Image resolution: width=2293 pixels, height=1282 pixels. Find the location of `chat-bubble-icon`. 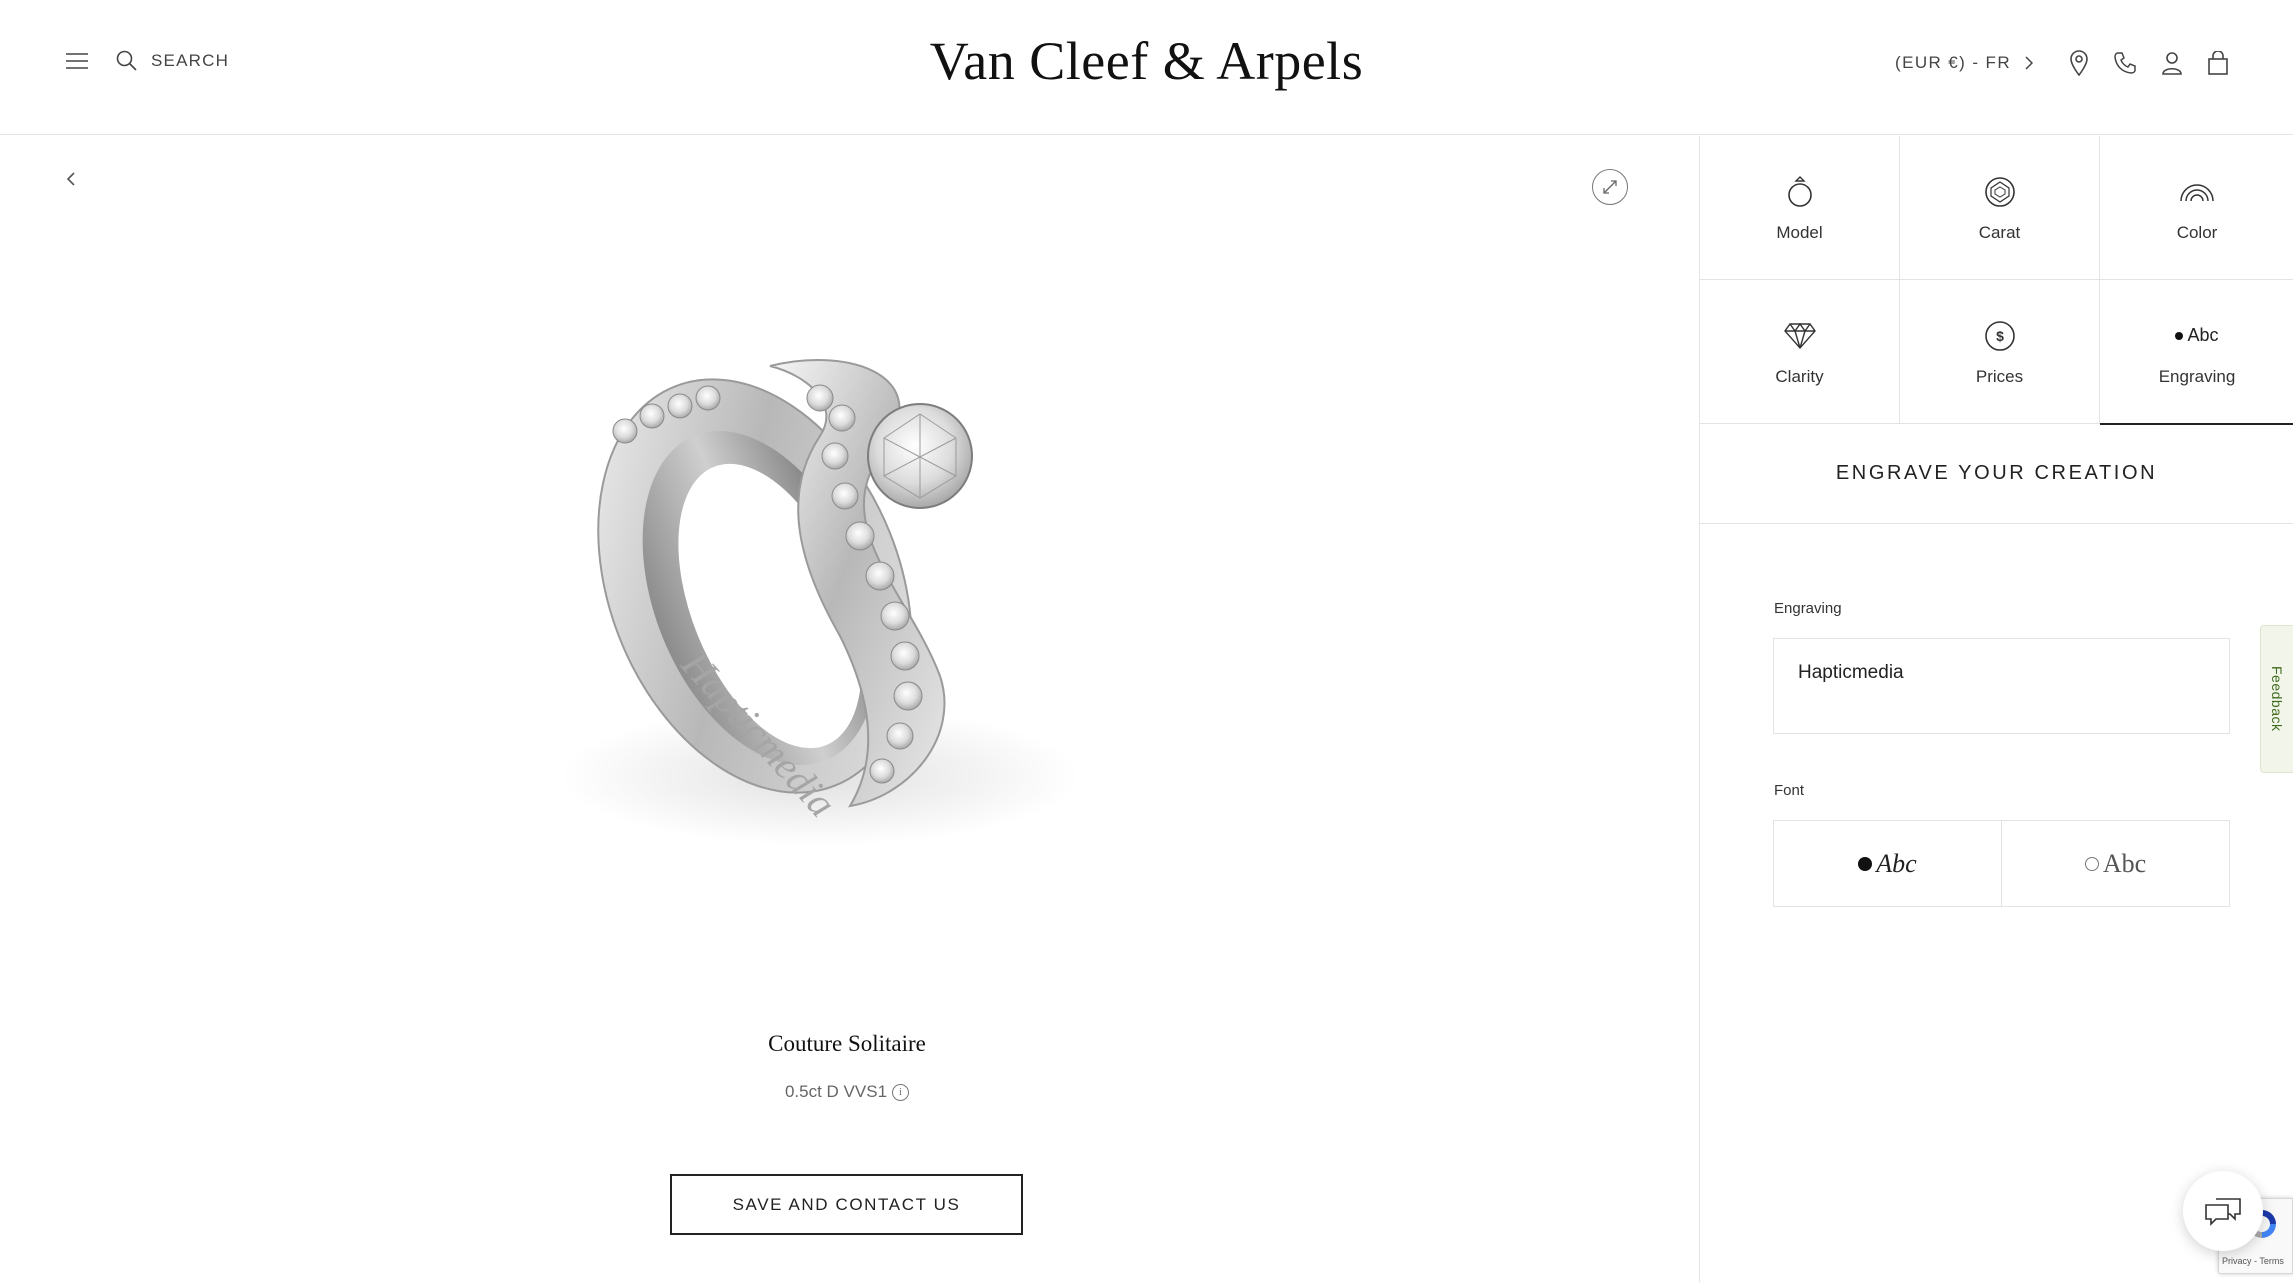

chat-bubble-icon is located at coordinates (2223, 1211).